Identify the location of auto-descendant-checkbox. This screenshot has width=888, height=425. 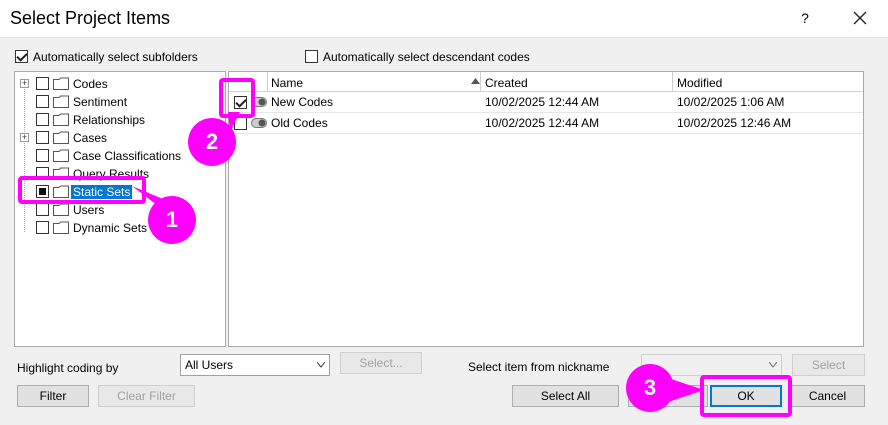
(311, 56).